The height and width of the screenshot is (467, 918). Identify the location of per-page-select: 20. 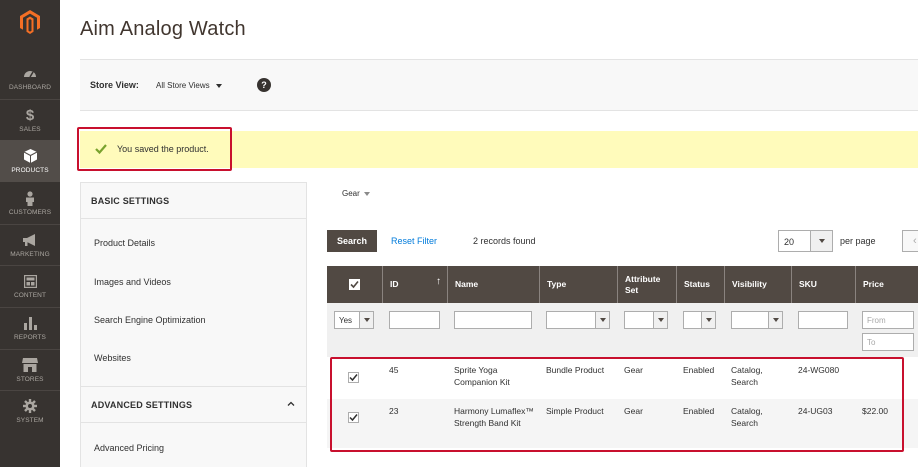
(805, 241).